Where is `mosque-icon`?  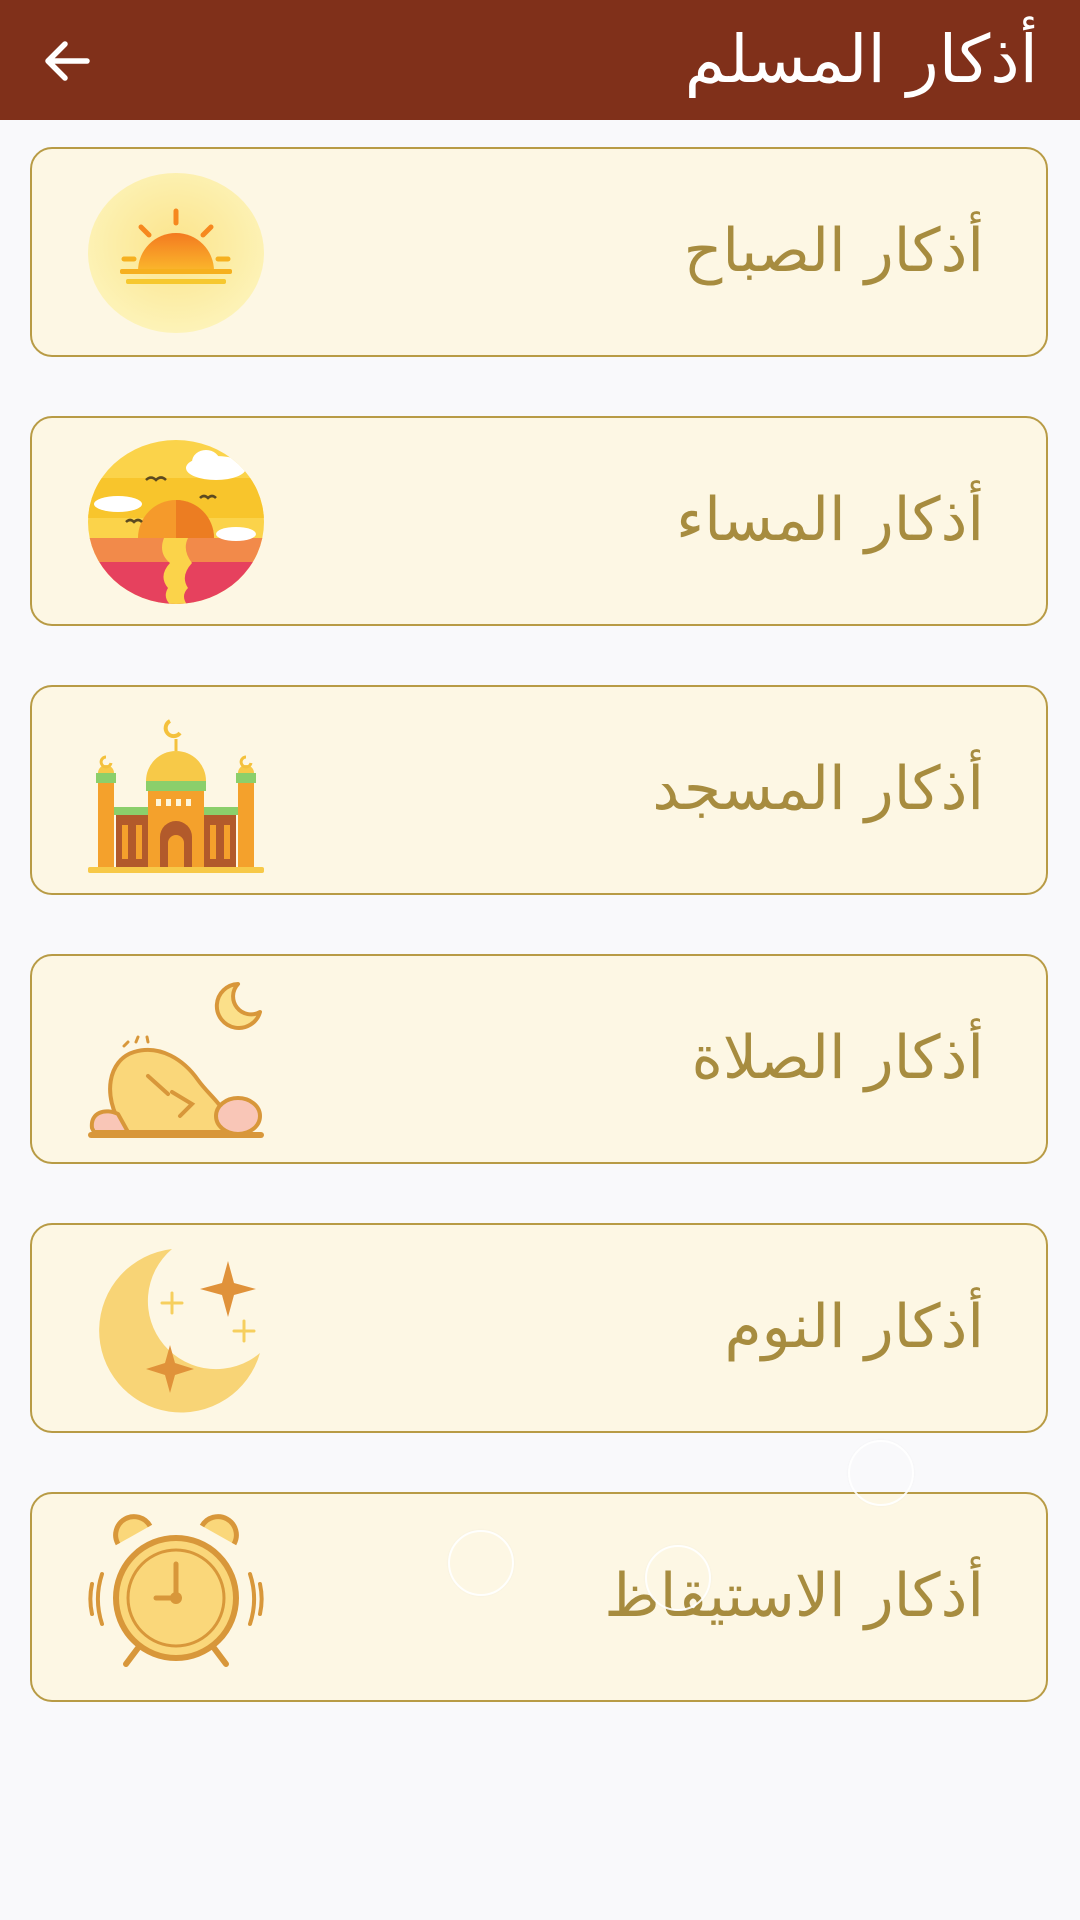
mosque-icon is located at coordinates (176, 791).